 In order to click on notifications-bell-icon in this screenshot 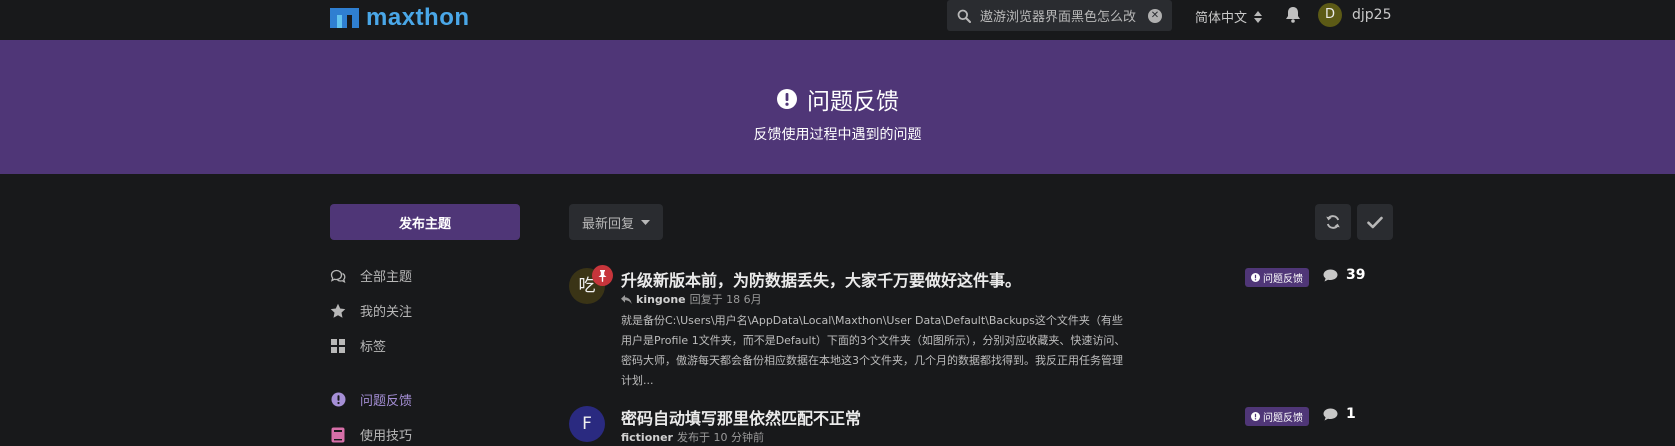, I will do `click(1293, 14)`.